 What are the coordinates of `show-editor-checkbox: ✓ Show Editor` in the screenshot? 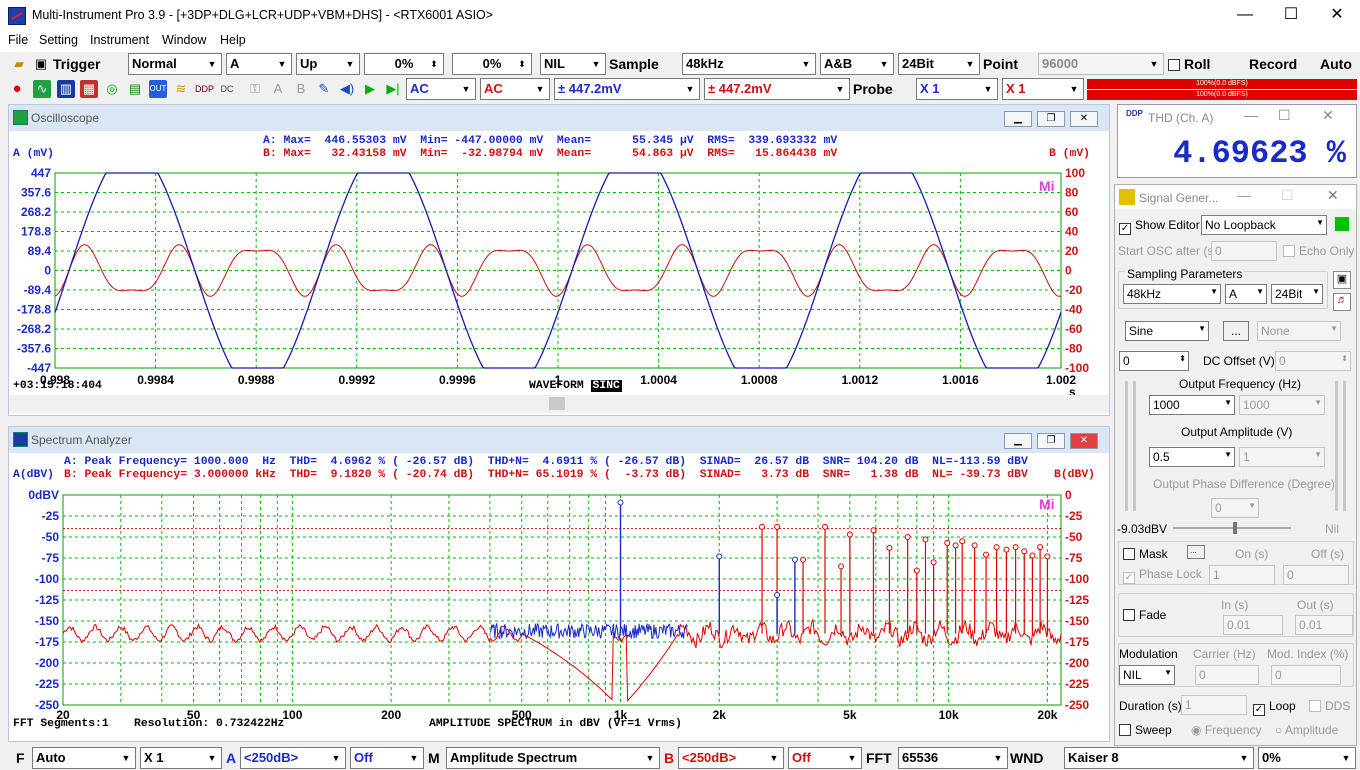 It's located at (1159, 226).